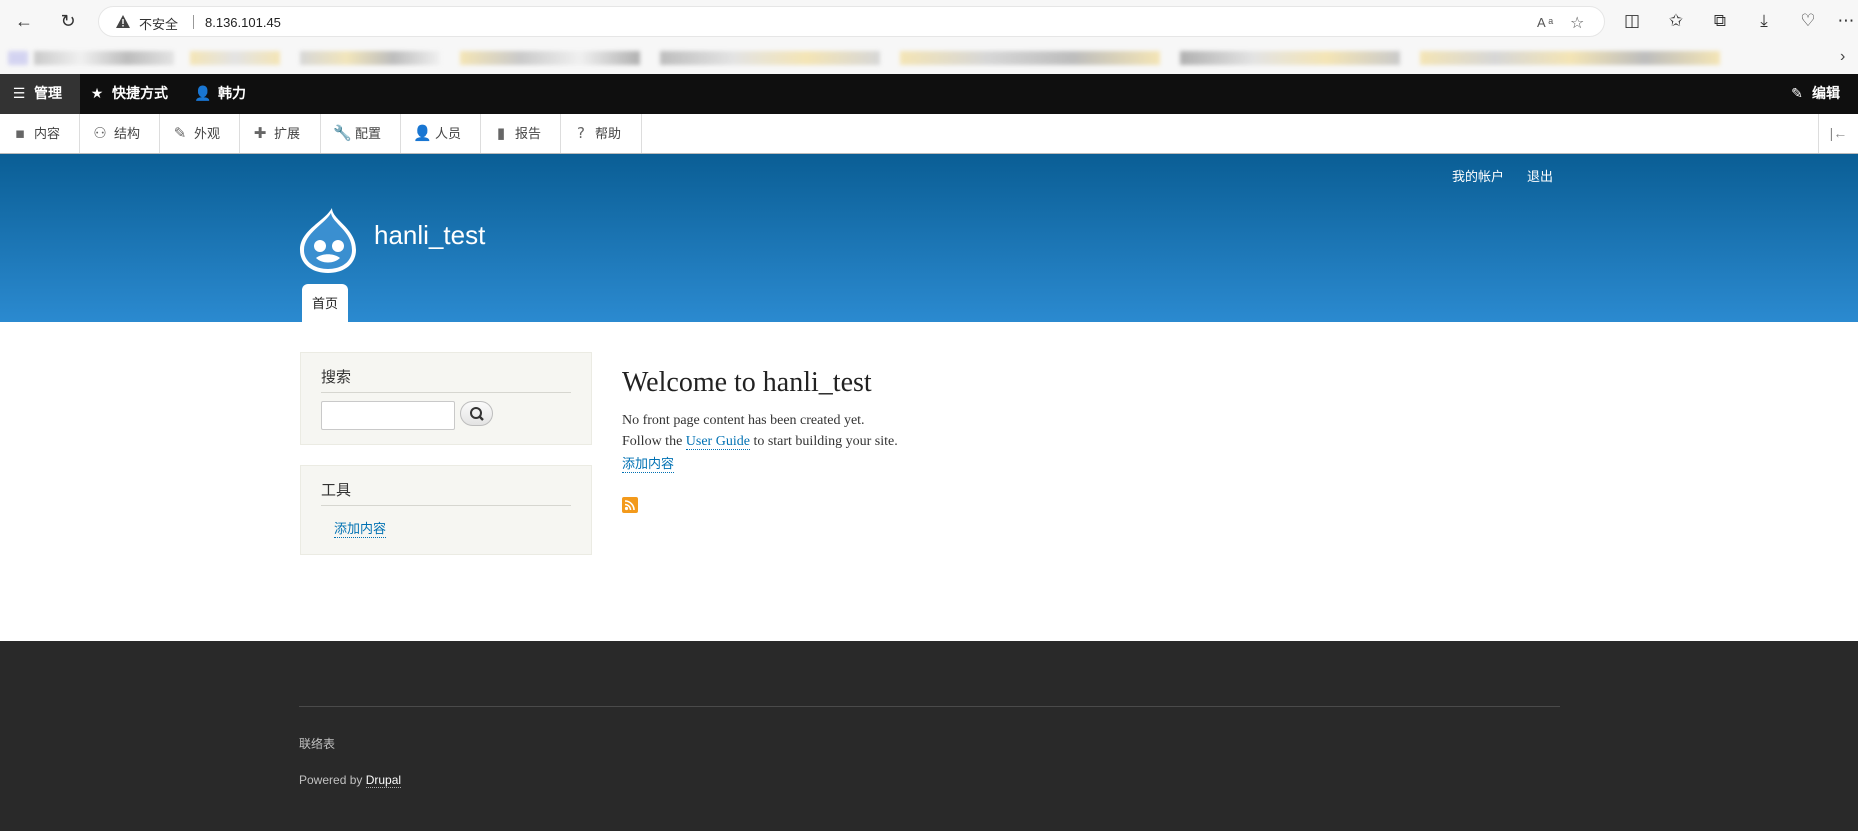 This screenshot has height=831, width=1858. I want to click on my-account-link: 我的帐户, so click(1478, 175).